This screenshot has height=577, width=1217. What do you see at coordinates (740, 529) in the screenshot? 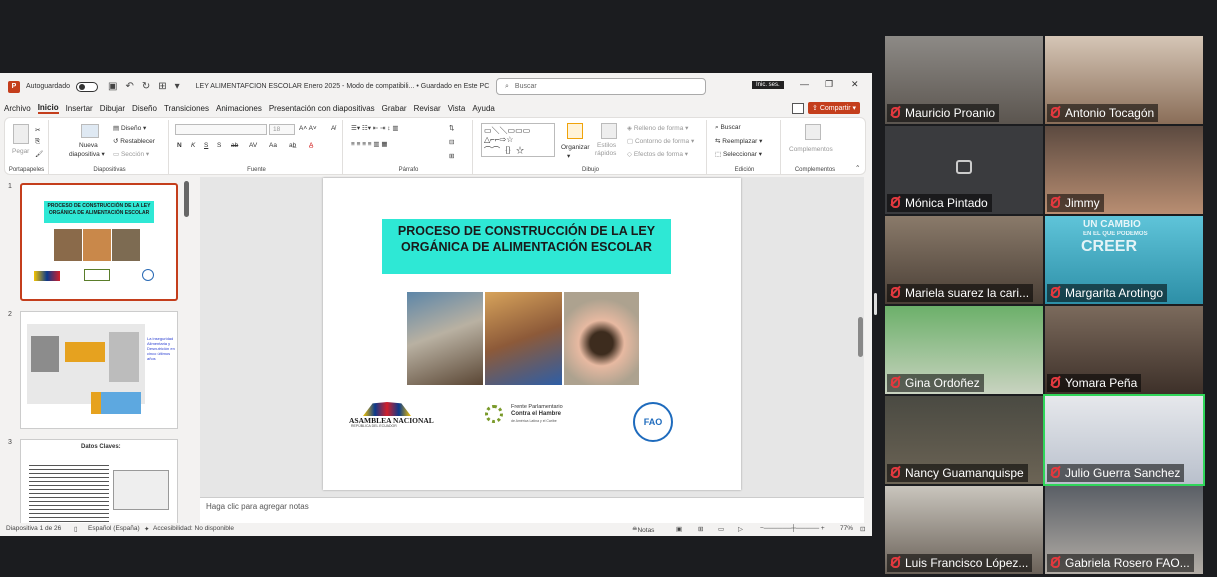
I see `slideshow-icon: ▷` at bounding box center [740, 529].